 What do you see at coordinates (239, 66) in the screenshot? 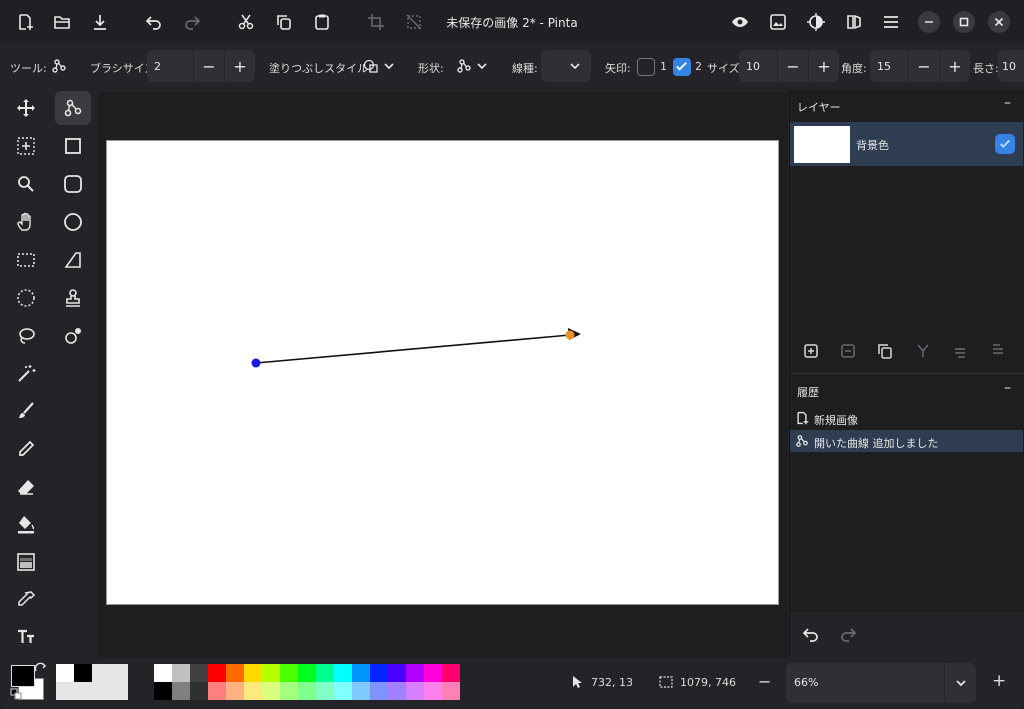
I see `brush-size-increase: +` at bounding box center [239, 66].